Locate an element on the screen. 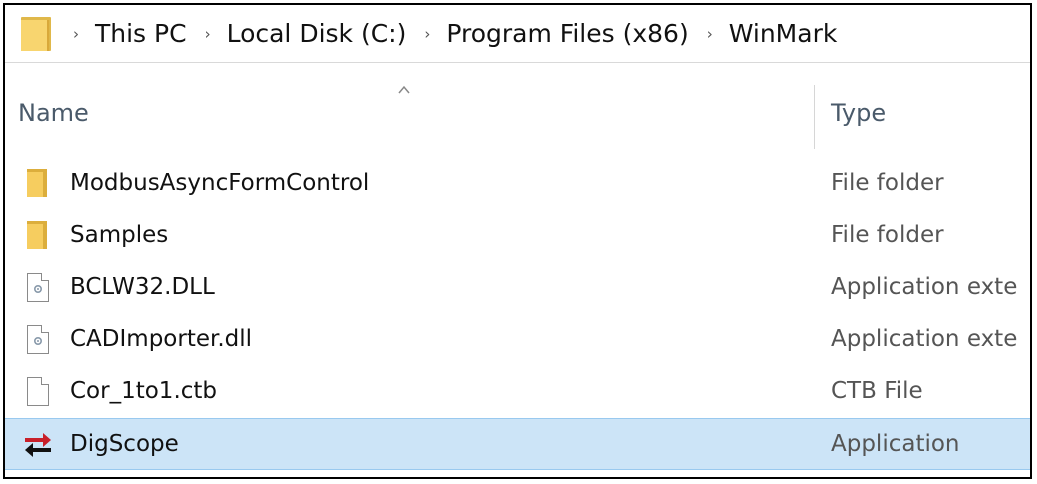 This screenshot has height=484, width=1037. file-name: DigScope is located at coordinates (124, 444).